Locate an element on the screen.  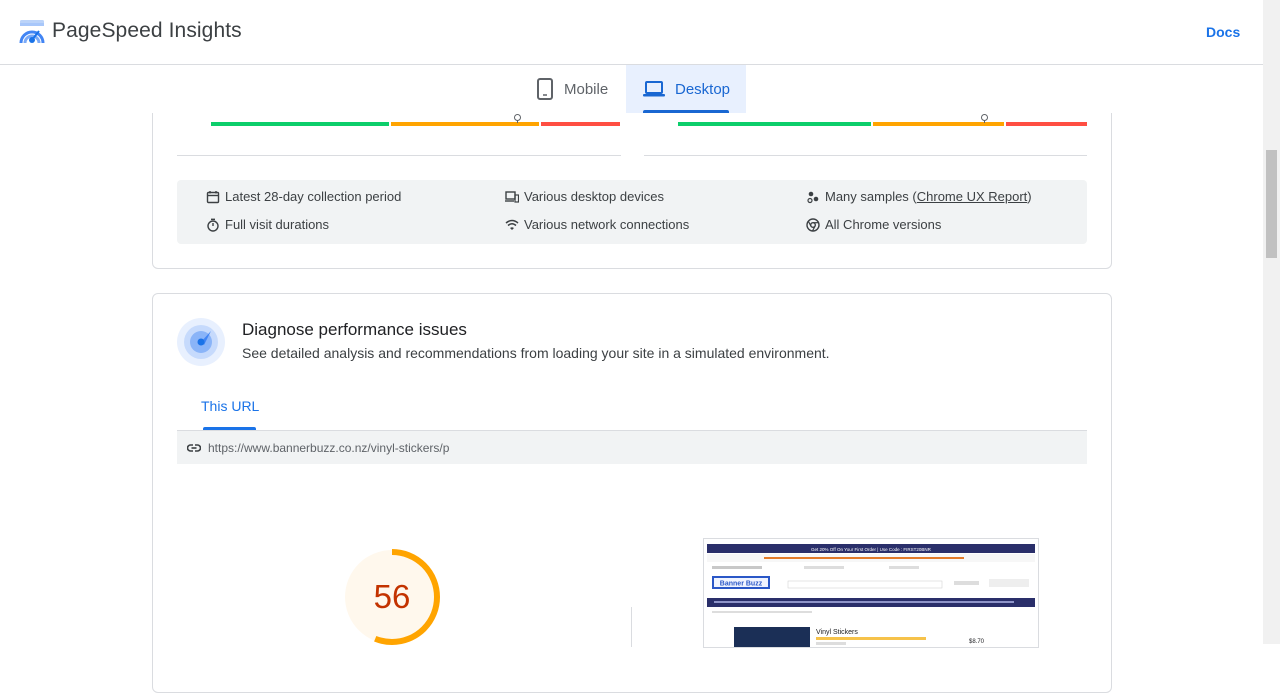
laptop-icon is located at coordinates (654, 89).